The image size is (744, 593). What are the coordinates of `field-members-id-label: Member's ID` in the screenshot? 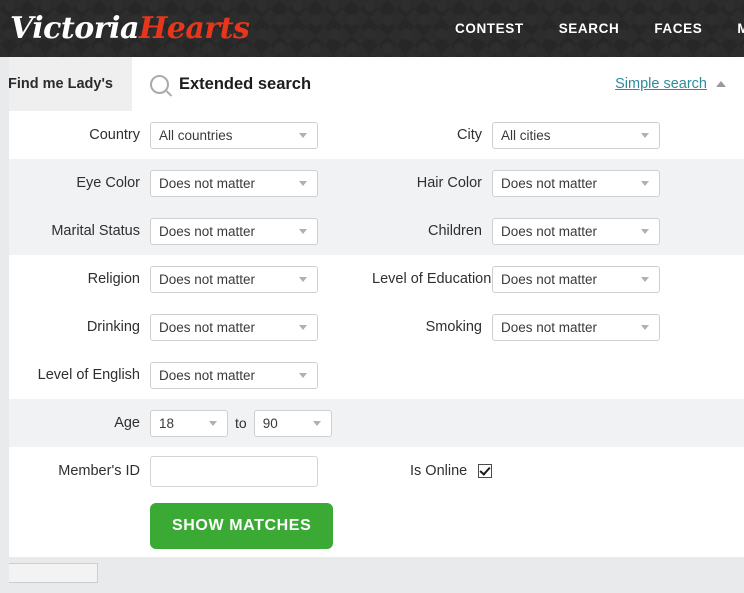 It's located at (99, 471).